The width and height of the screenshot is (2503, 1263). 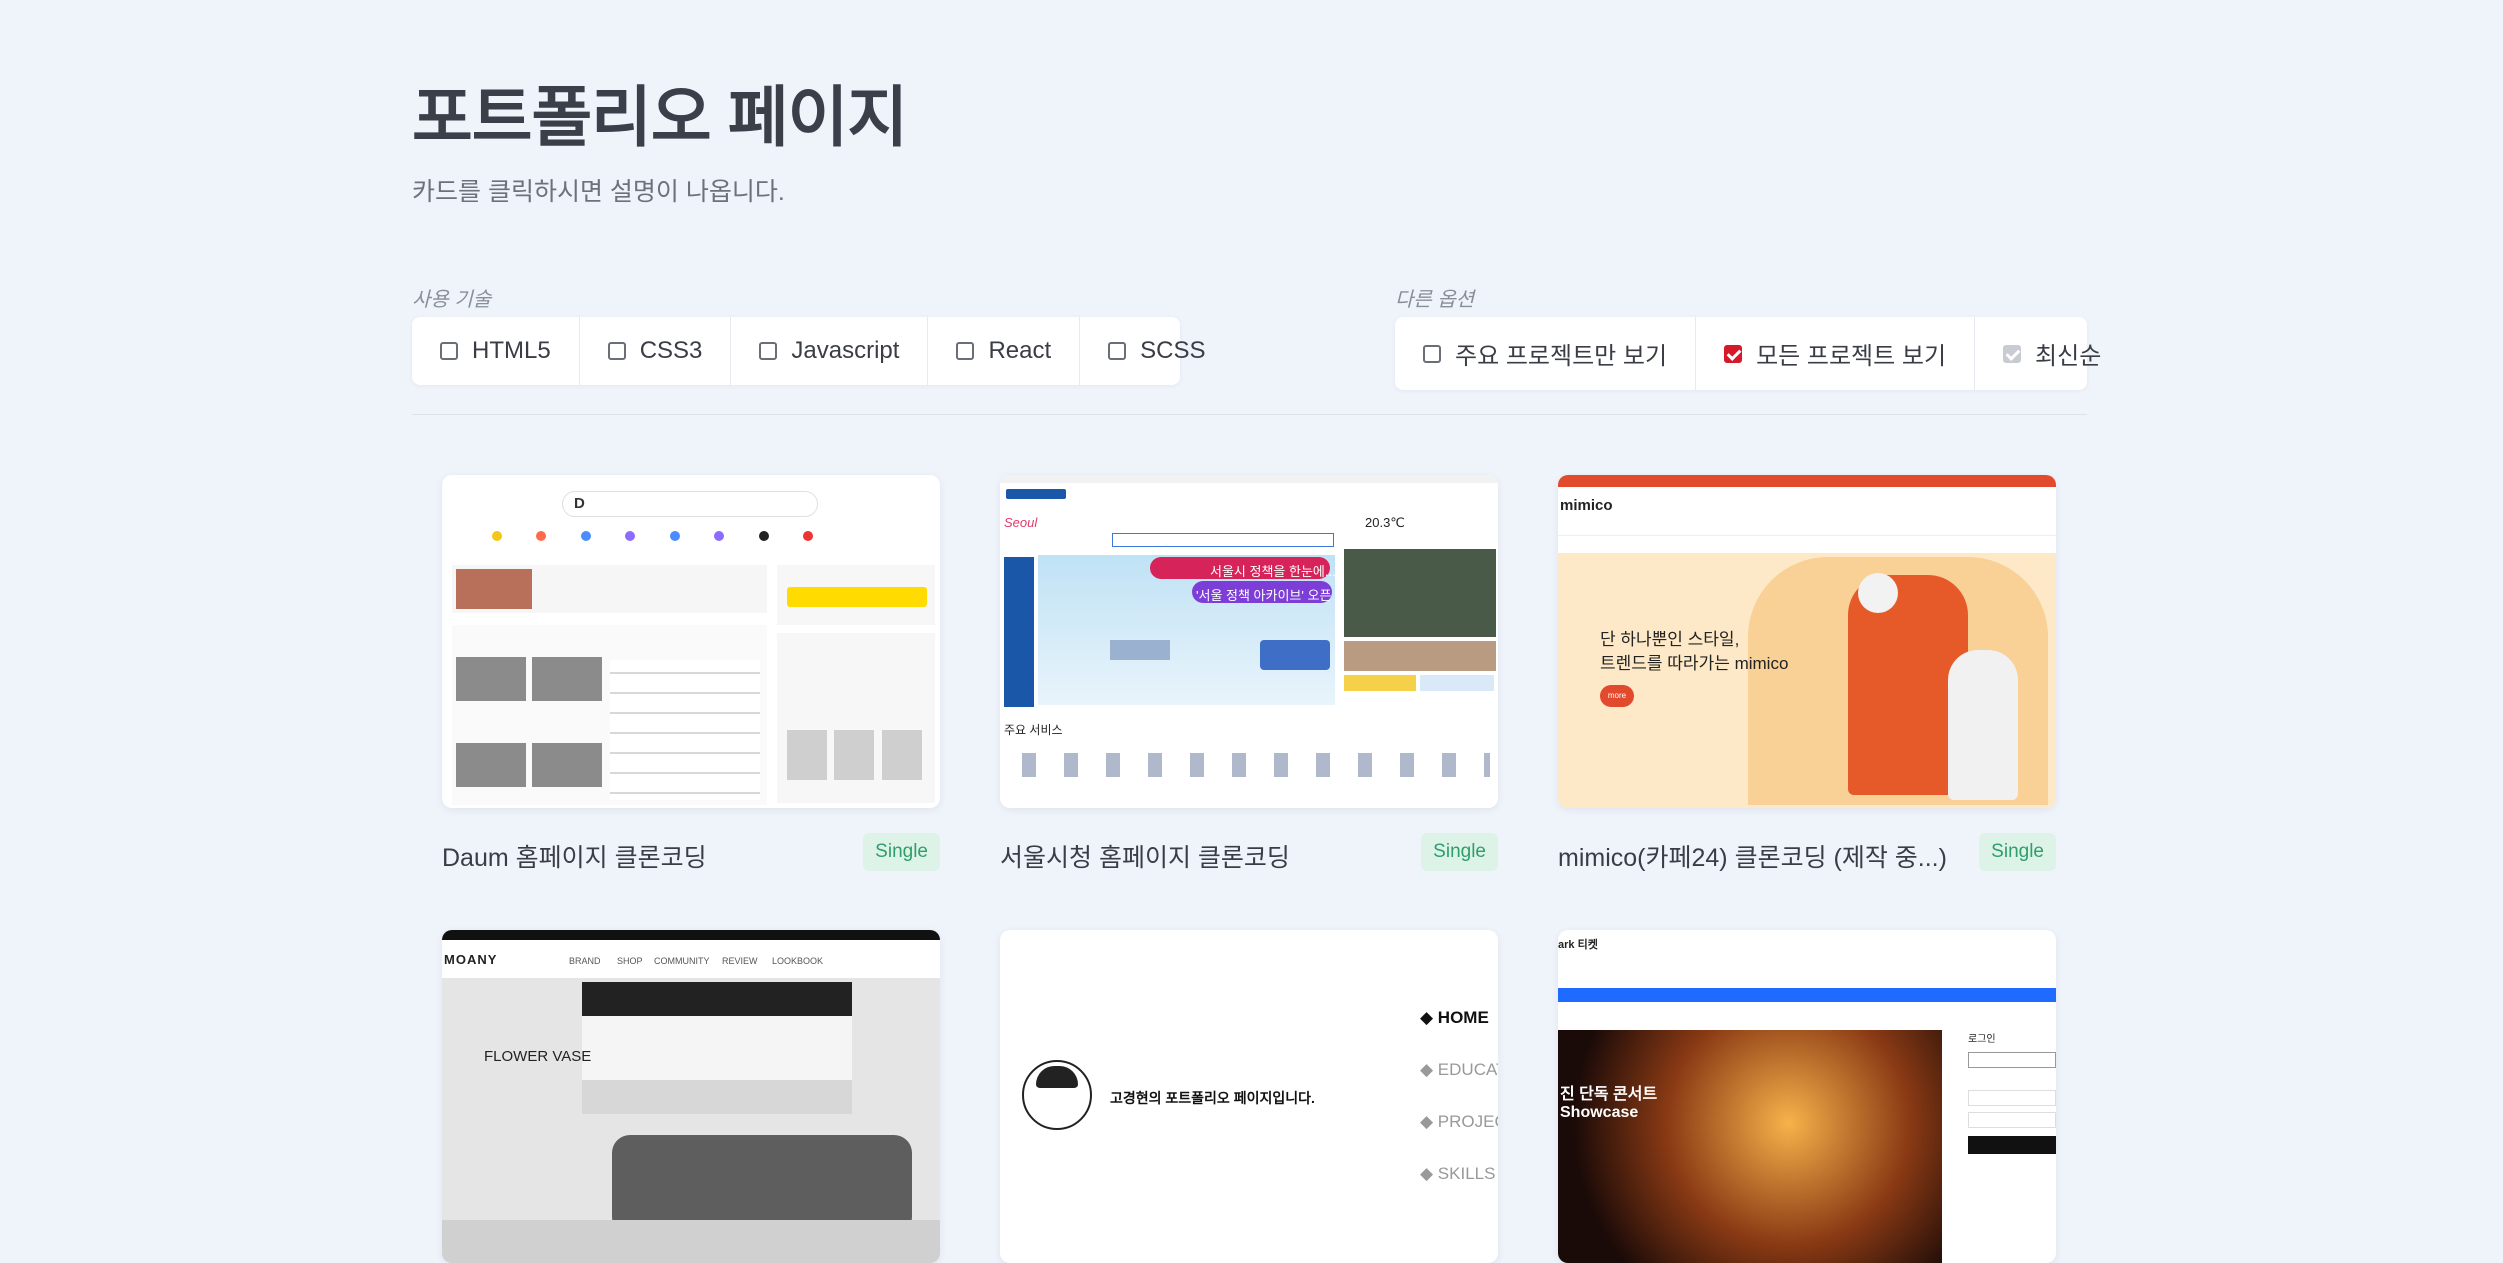 What do you see at coordinates (1156, 351) in the screenshot?
I see `filter-scss: SCSS` at bounding box center [1156, 351].